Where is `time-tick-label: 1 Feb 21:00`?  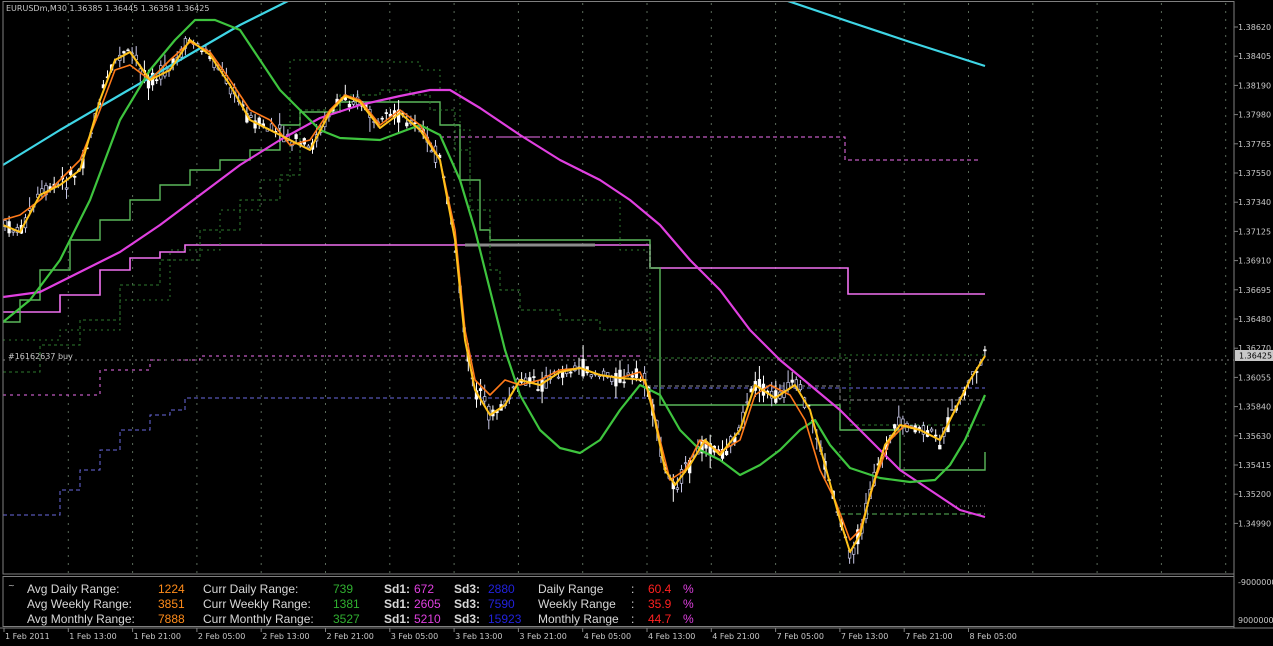 time-tick-label: 1 Feb 21:00 is located at coordinates (157, 636).